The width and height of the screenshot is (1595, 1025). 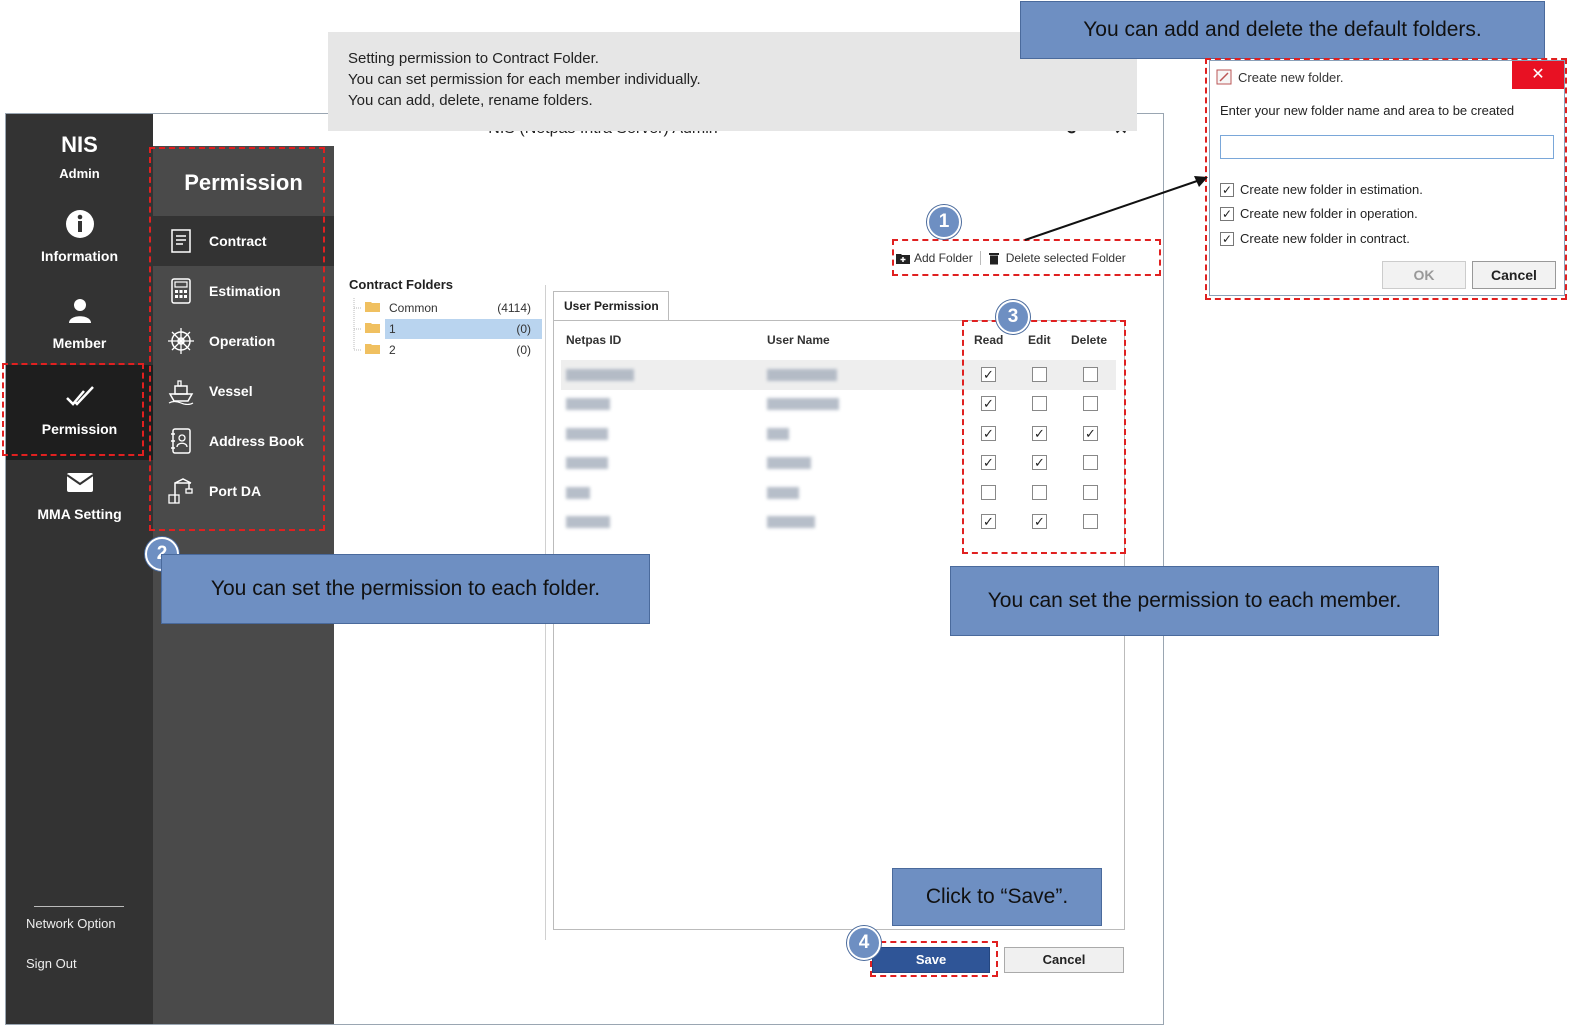 I want to click on highlight-submenu, so click(x=237, y=339).